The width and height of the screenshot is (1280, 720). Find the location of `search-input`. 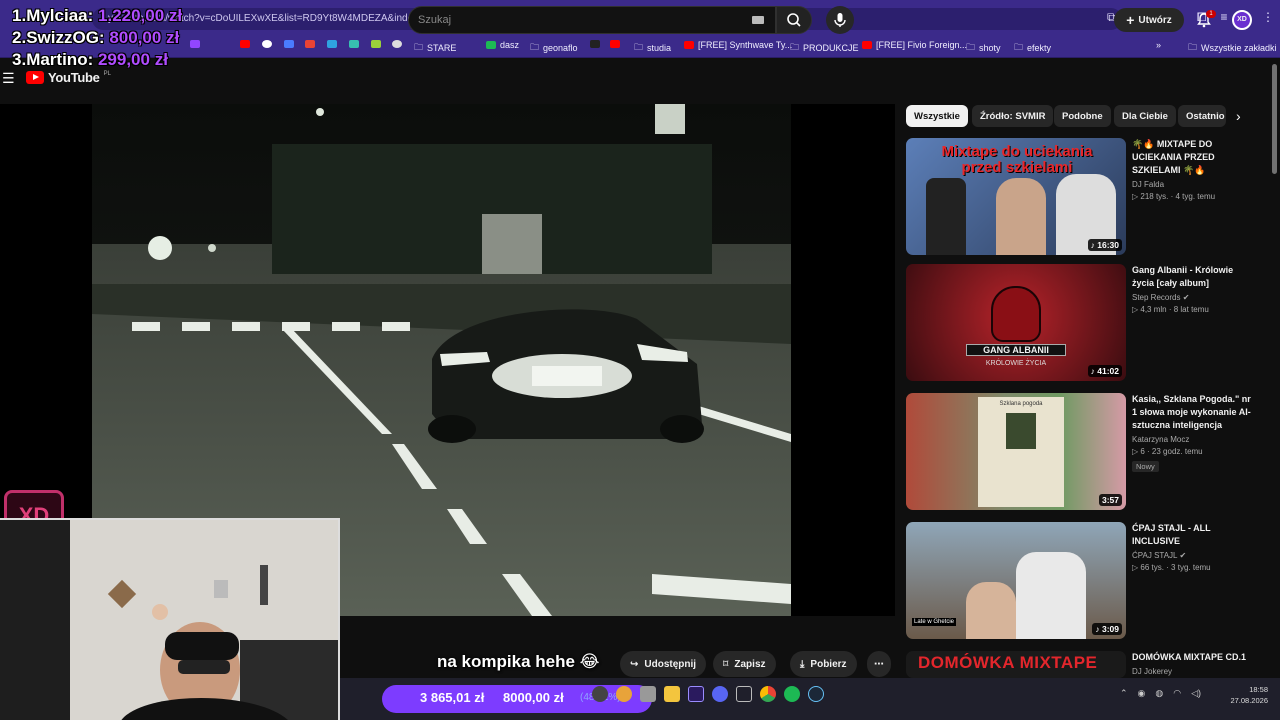

search-input is located at coordinates (592, 20).